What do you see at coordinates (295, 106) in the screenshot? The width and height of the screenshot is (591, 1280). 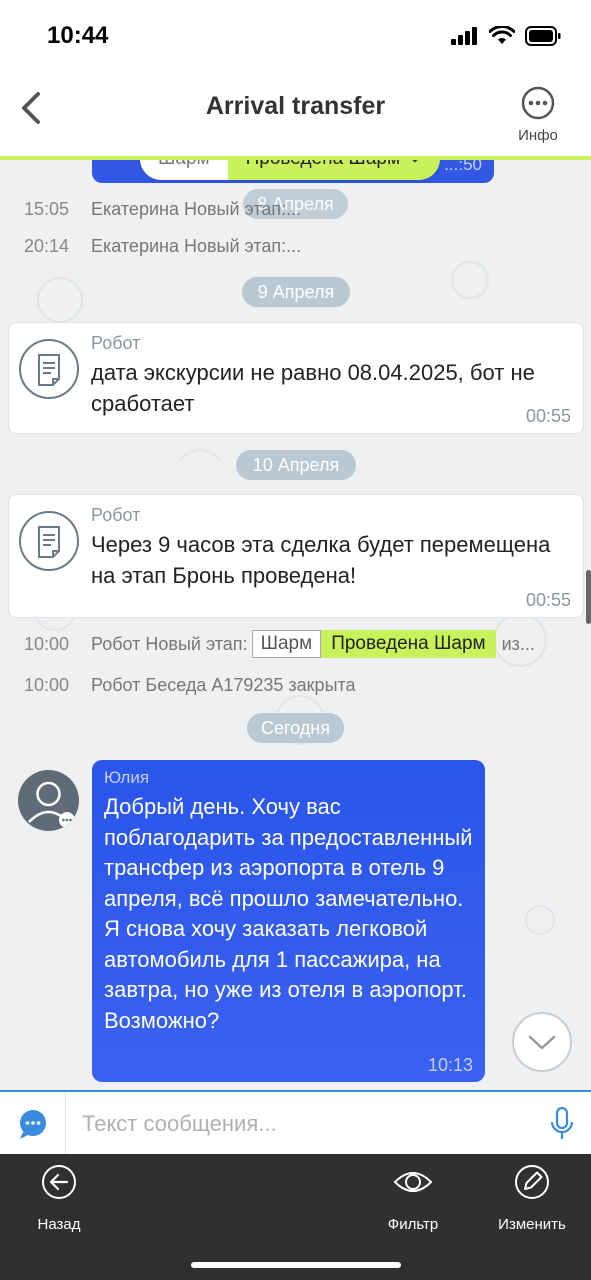 I see `page-title: Arrival transfer` at bounding box center [295, 106].